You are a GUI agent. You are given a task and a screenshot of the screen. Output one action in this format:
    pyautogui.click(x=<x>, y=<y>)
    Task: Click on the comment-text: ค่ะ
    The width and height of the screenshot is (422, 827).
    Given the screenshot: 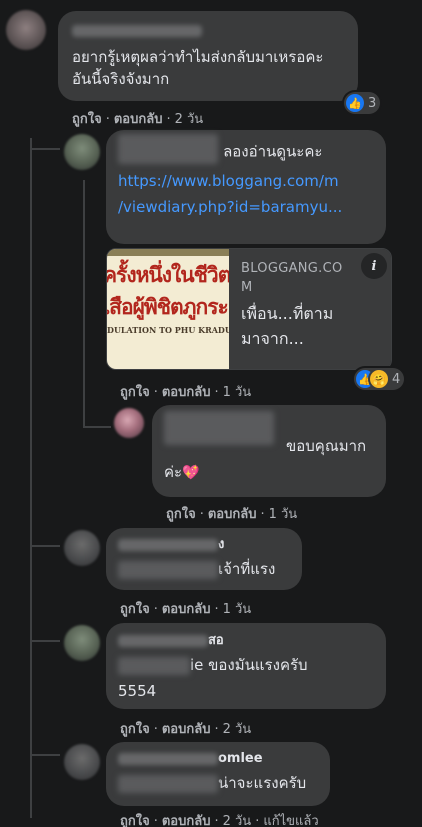 What is the action you would take?
    pyautogui.click(x=173, y=472)
    